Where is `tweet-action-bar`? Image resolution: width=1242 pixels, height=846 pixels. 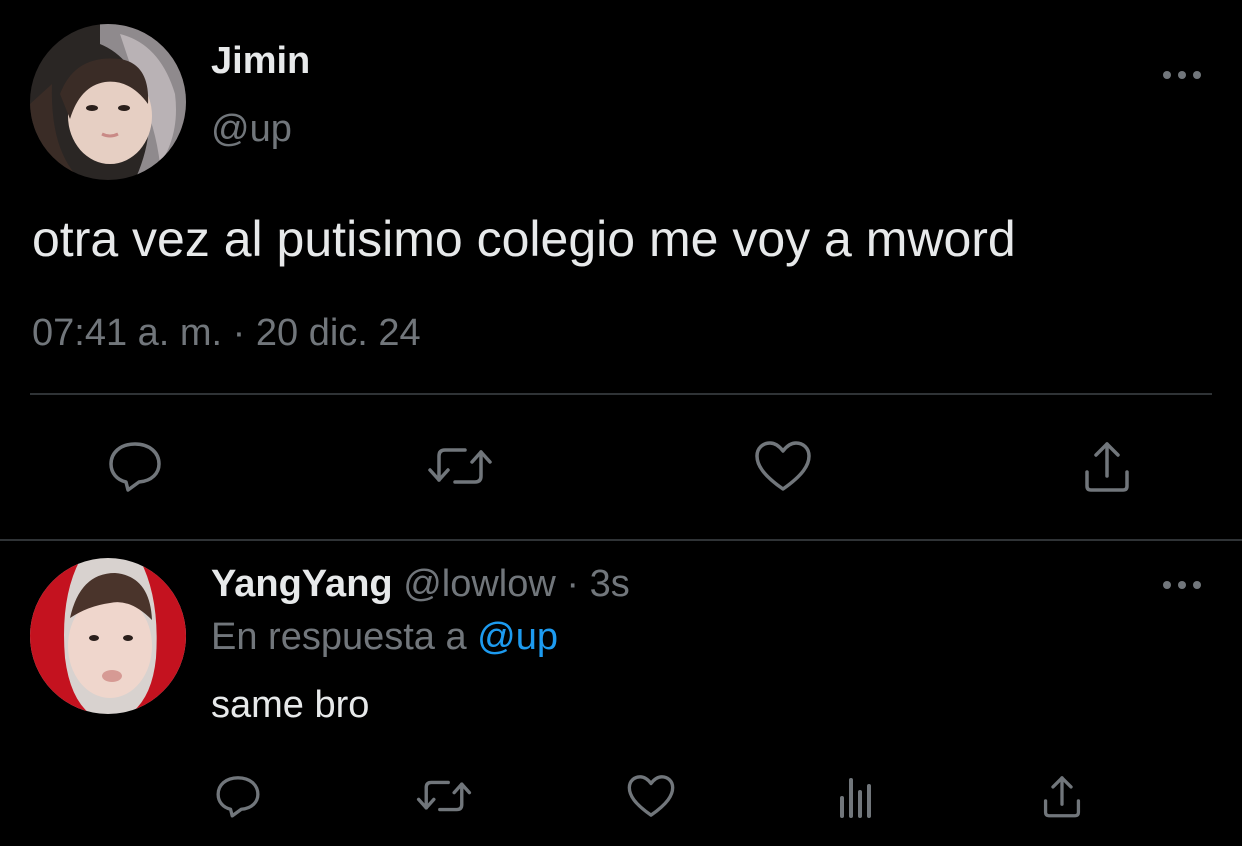 tweet-action-bar is located at coordinates (621, 466).